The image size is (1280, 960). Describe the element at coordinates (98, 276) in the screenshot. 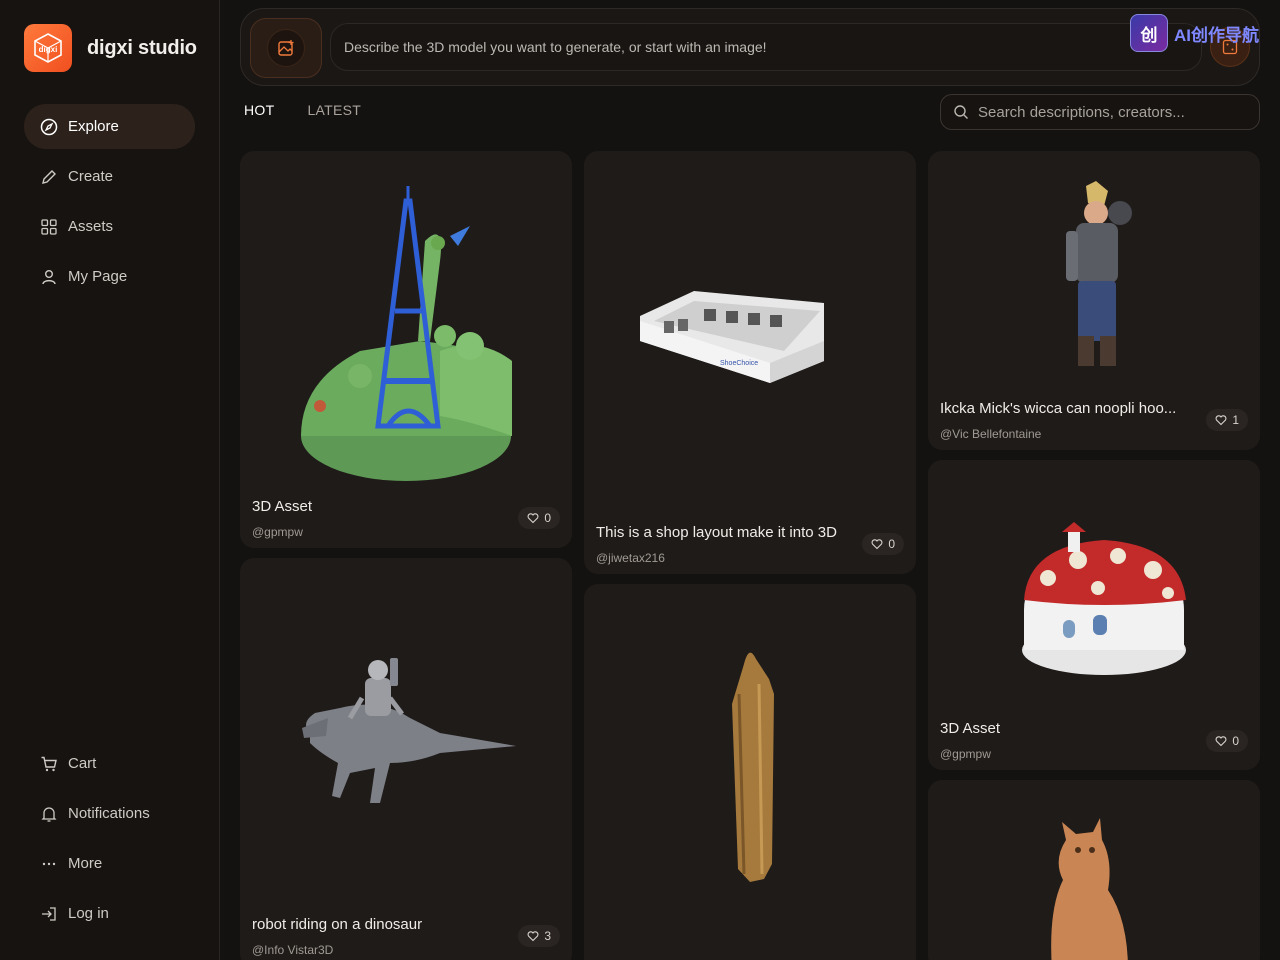

I see `nav-label: My Page` at that location.